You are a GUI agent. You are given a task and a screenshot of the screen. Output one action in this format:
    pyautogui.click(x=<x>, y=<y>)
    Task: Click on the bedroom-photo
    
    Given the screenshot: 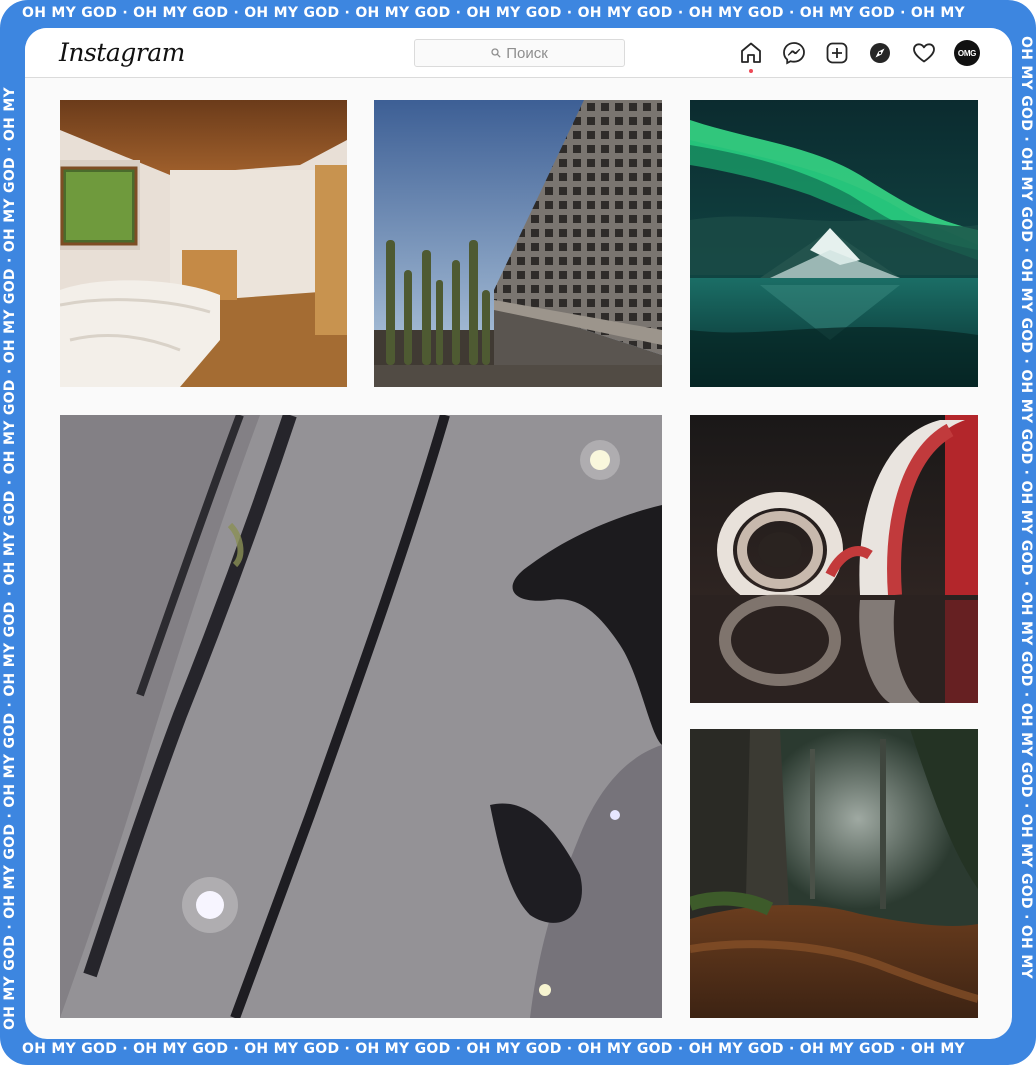 What is the action you would take?
    pyautogui.click(x=203, y=243)
    